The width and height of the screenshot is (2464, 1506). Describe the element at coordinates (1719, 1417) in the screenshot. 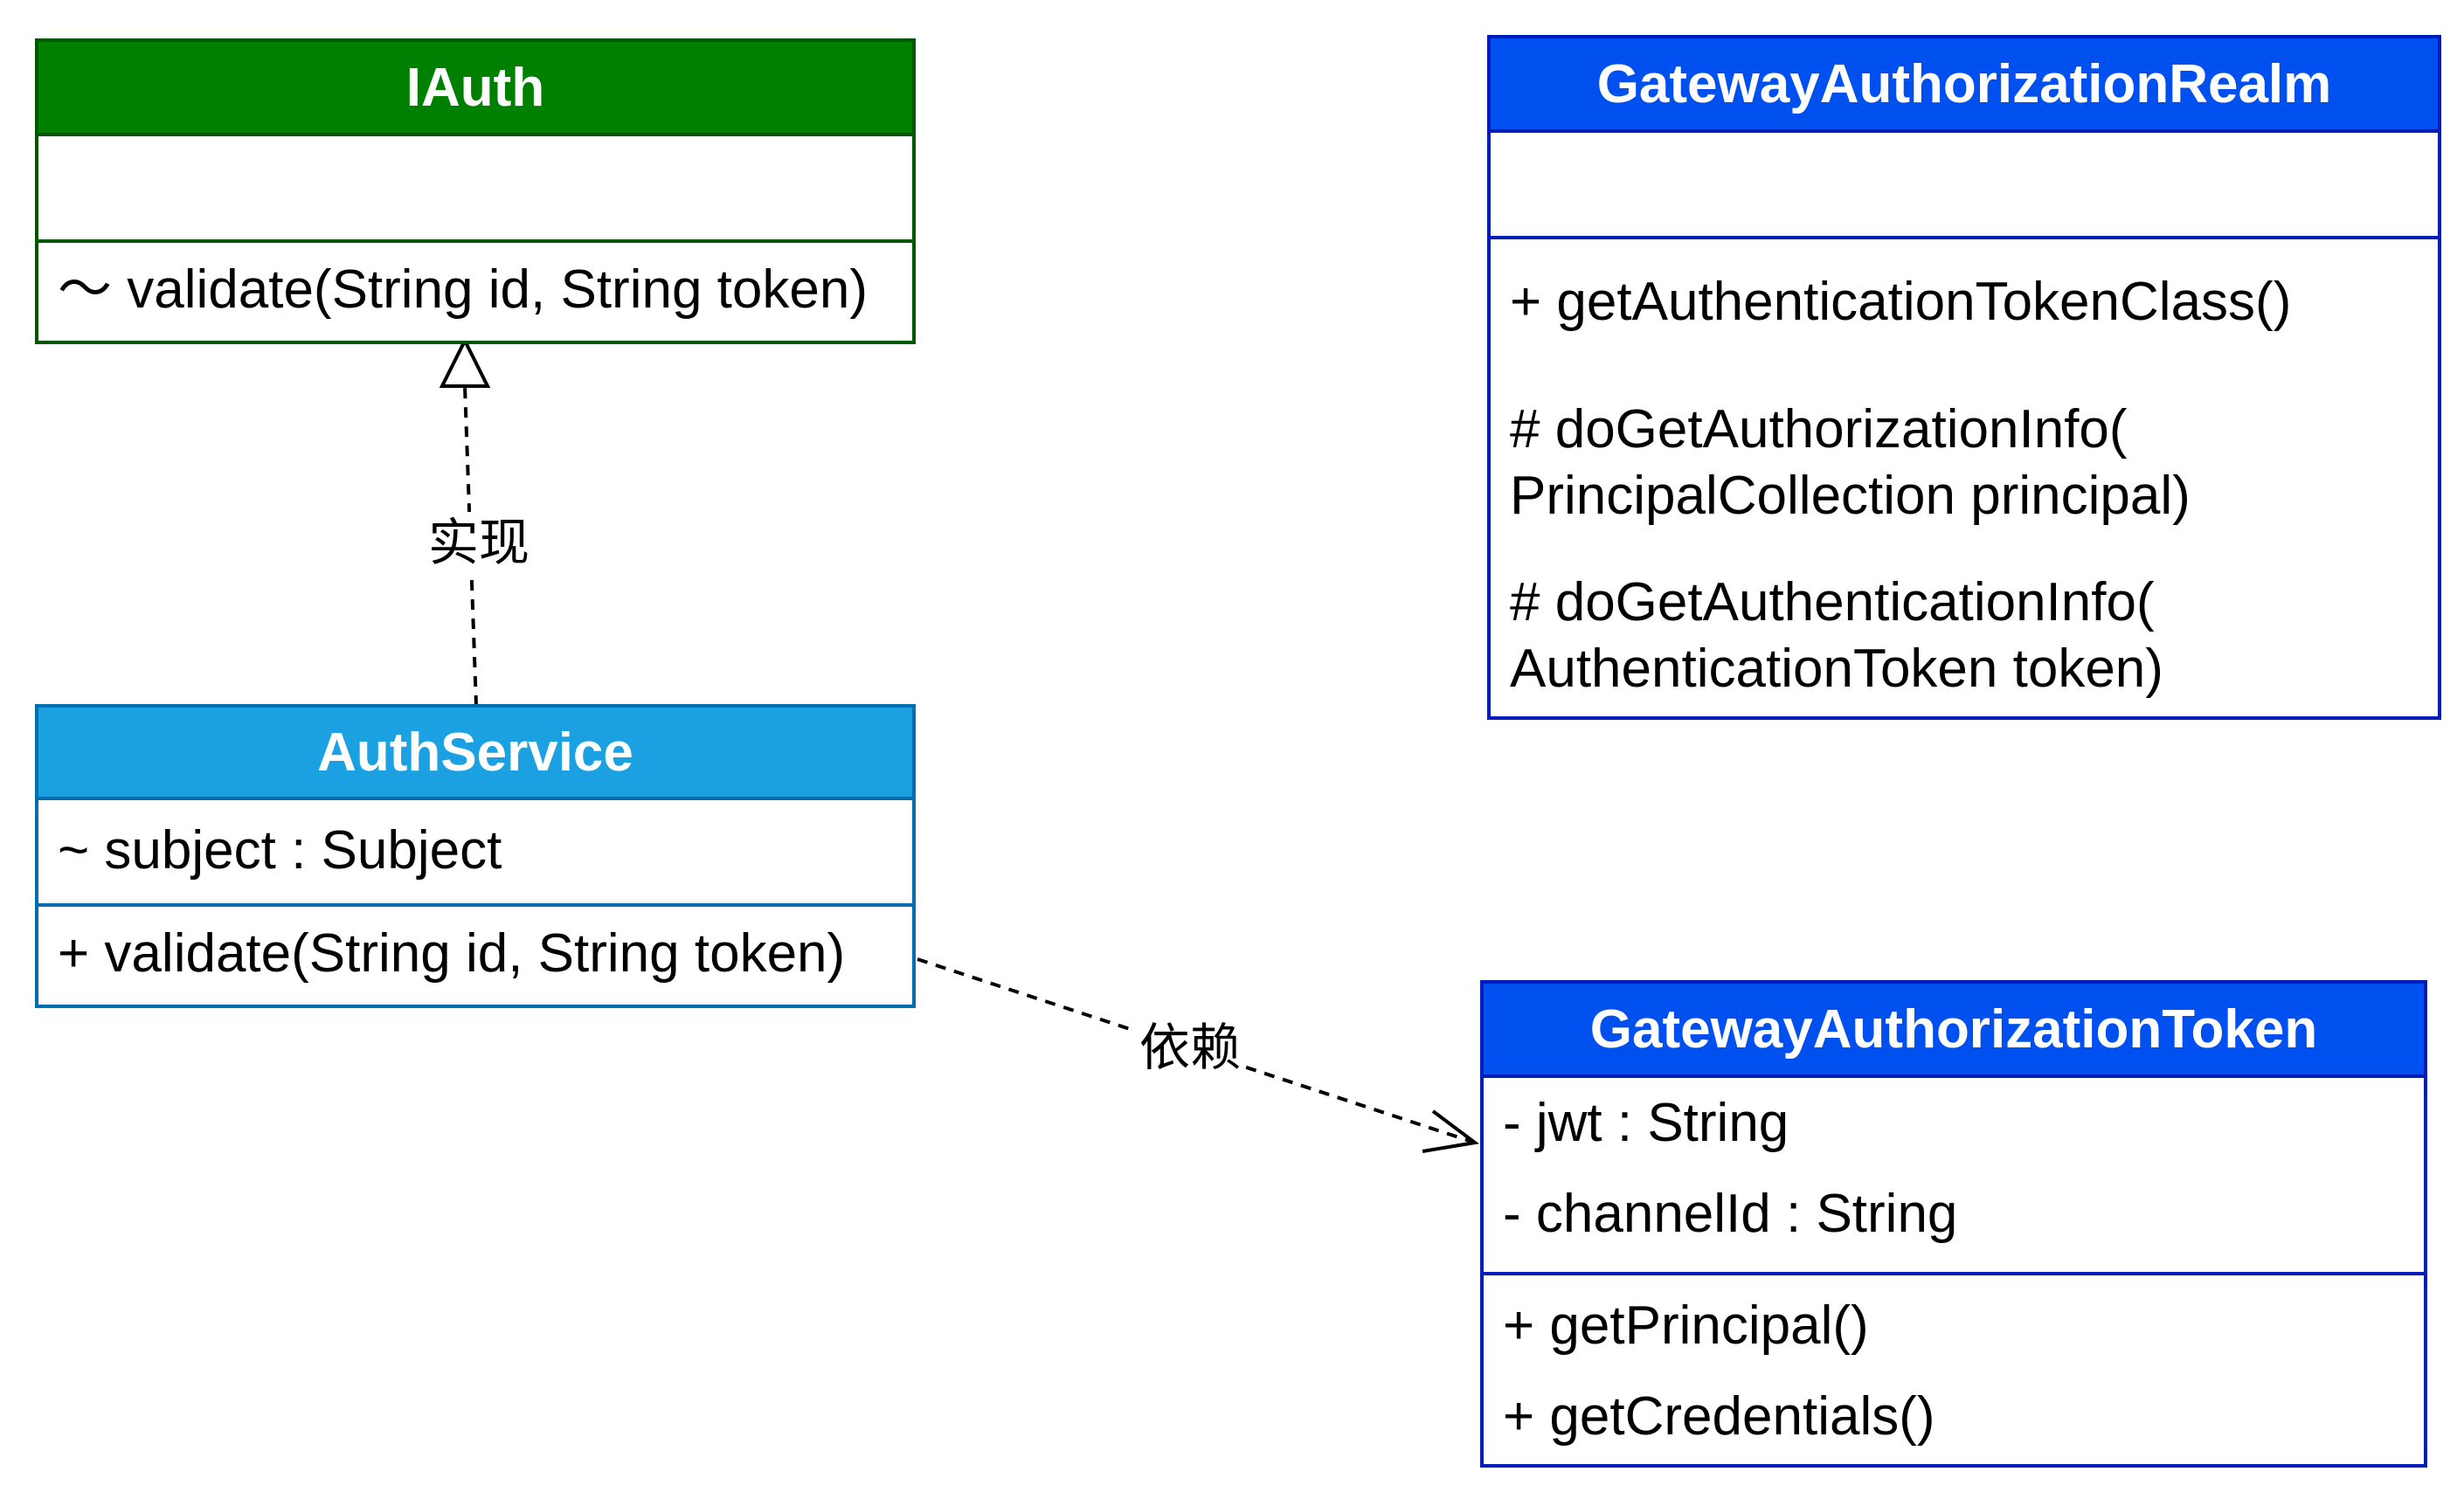

I see `method-get-credentials: + getCredentials()` at that location.